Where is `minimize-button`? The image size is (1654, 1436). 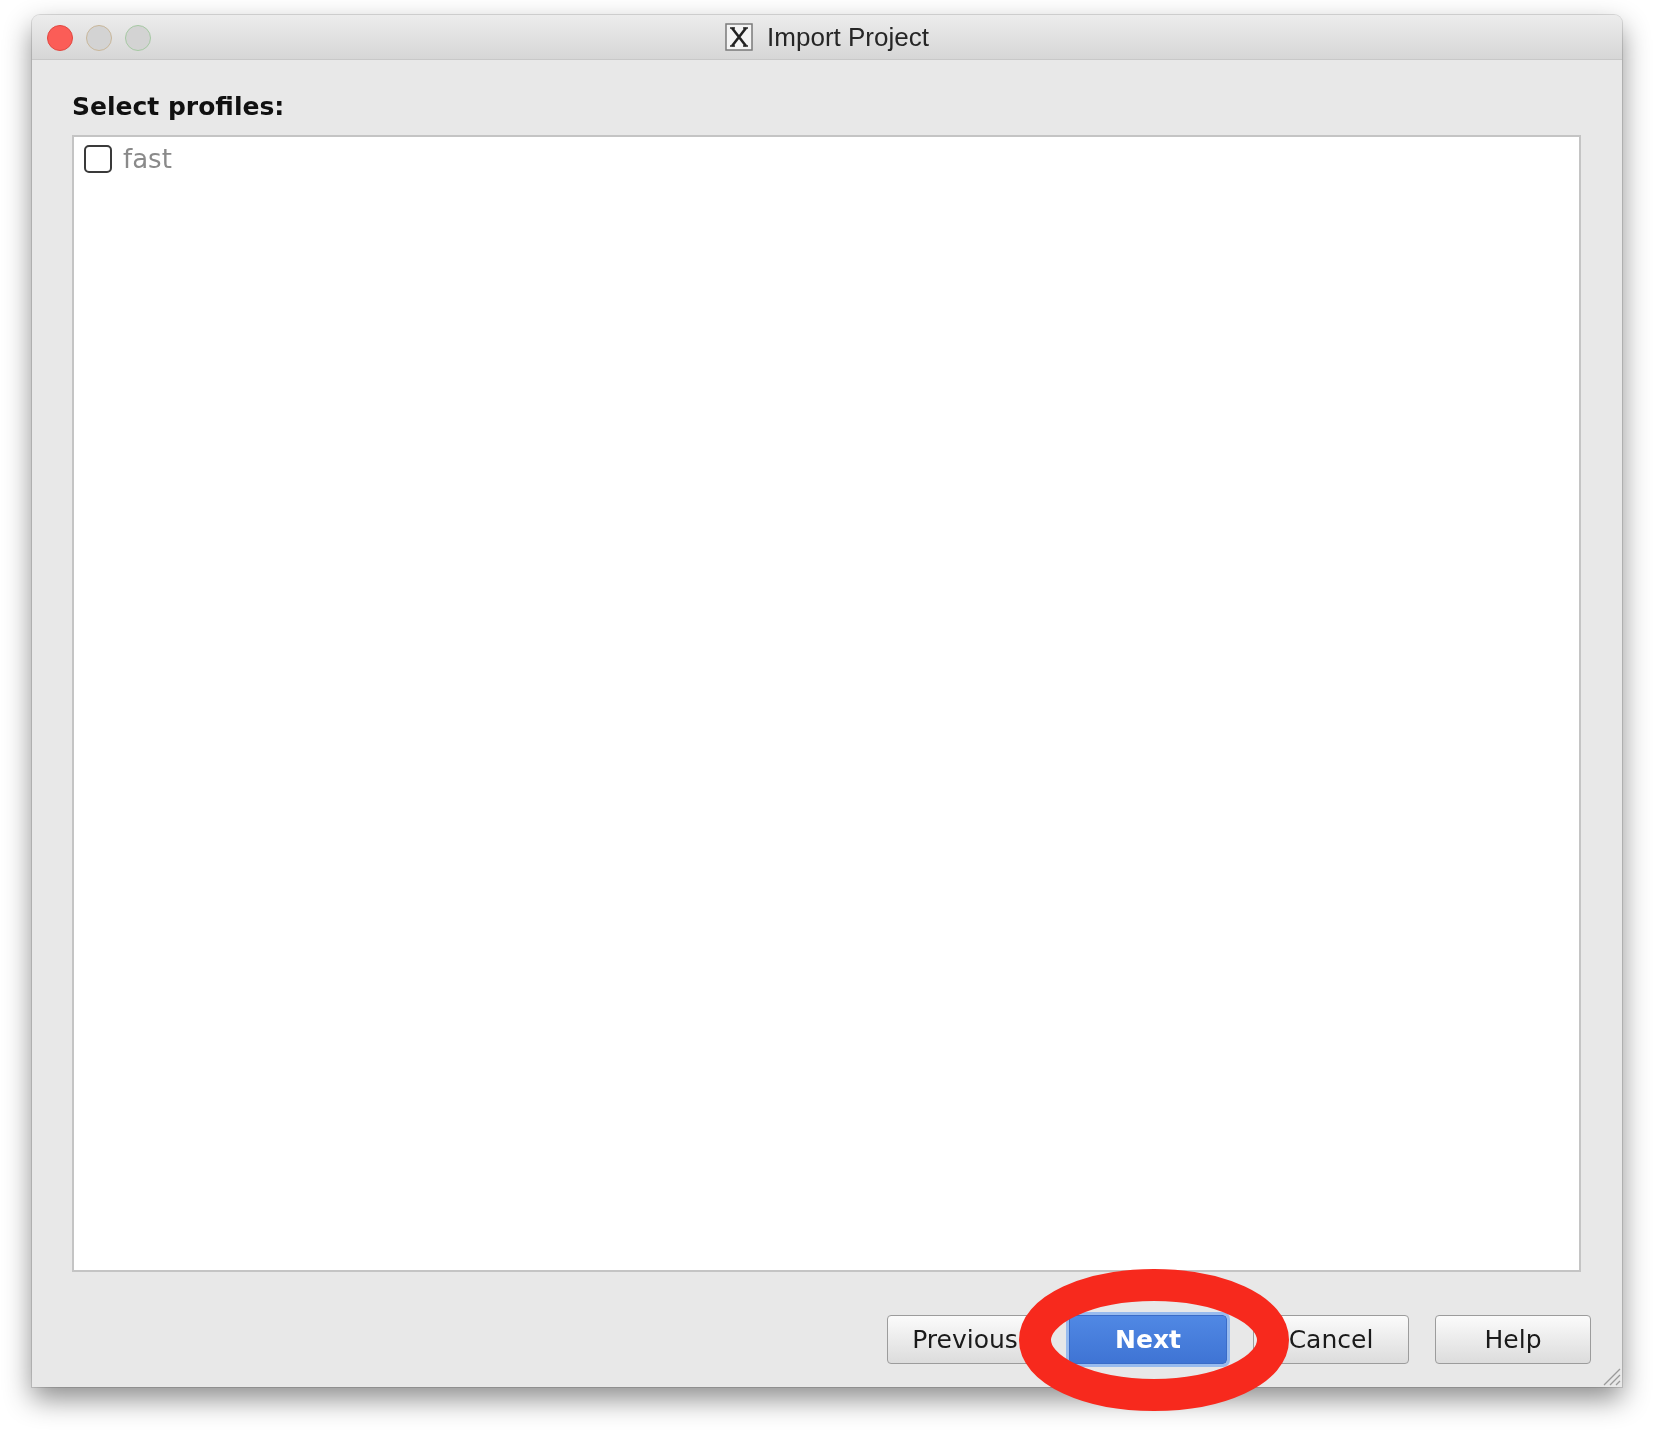
minimize-button is located at coordinates (99, 38).